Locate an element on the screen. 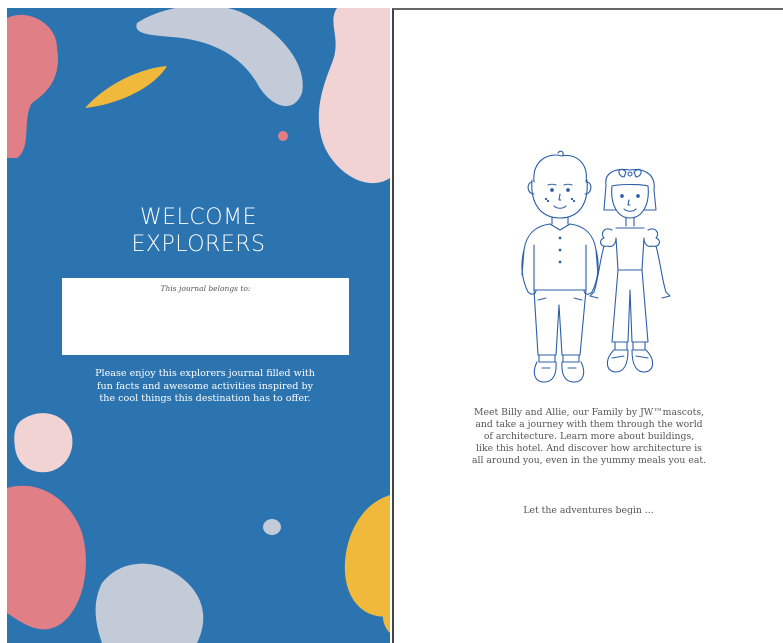 The image size is (783, 643). light-pink-blob-left is located at coordinates (43, 443).